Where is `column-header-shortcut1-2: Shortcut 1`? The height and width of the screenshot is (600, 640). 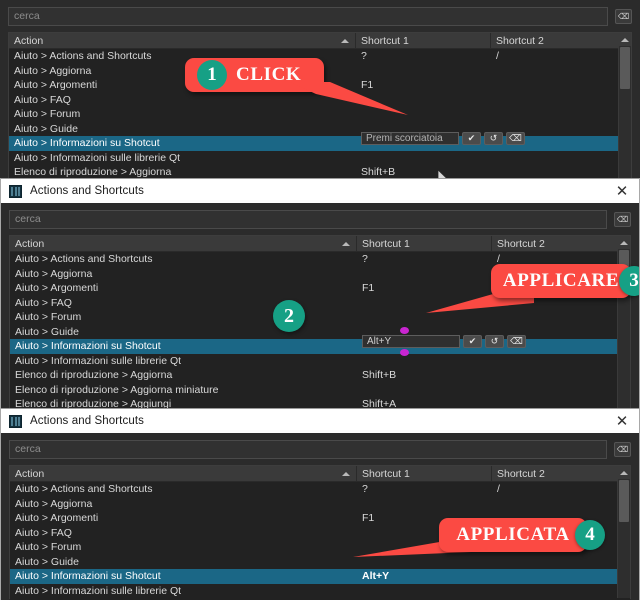 column-header-shortcut1-2: Shortcut 1 is located at coordinates (424, 243).